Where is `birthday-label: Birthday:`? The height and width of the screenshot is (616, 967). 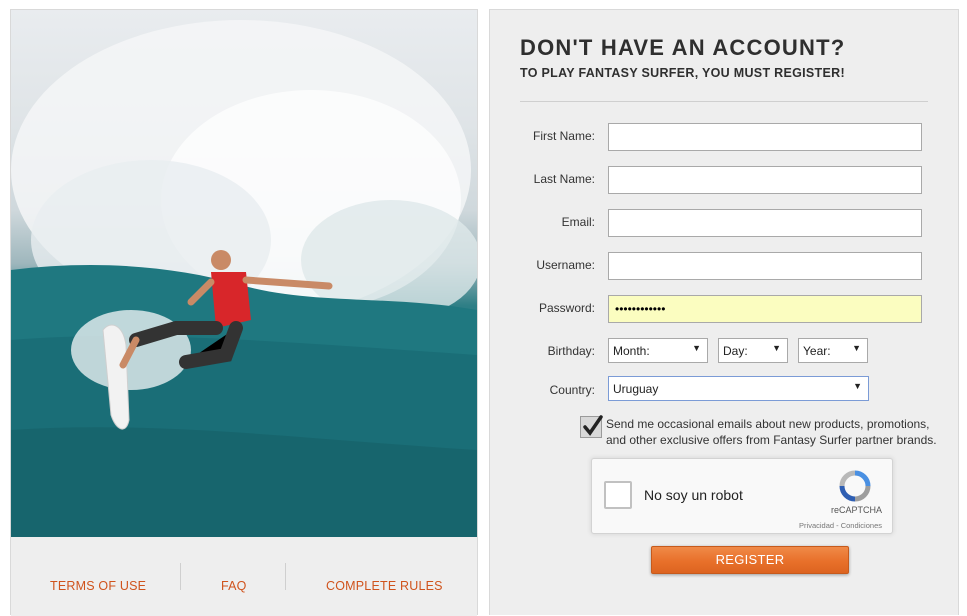
birthday-label: Birthday: is located at coordinates (571, 351).